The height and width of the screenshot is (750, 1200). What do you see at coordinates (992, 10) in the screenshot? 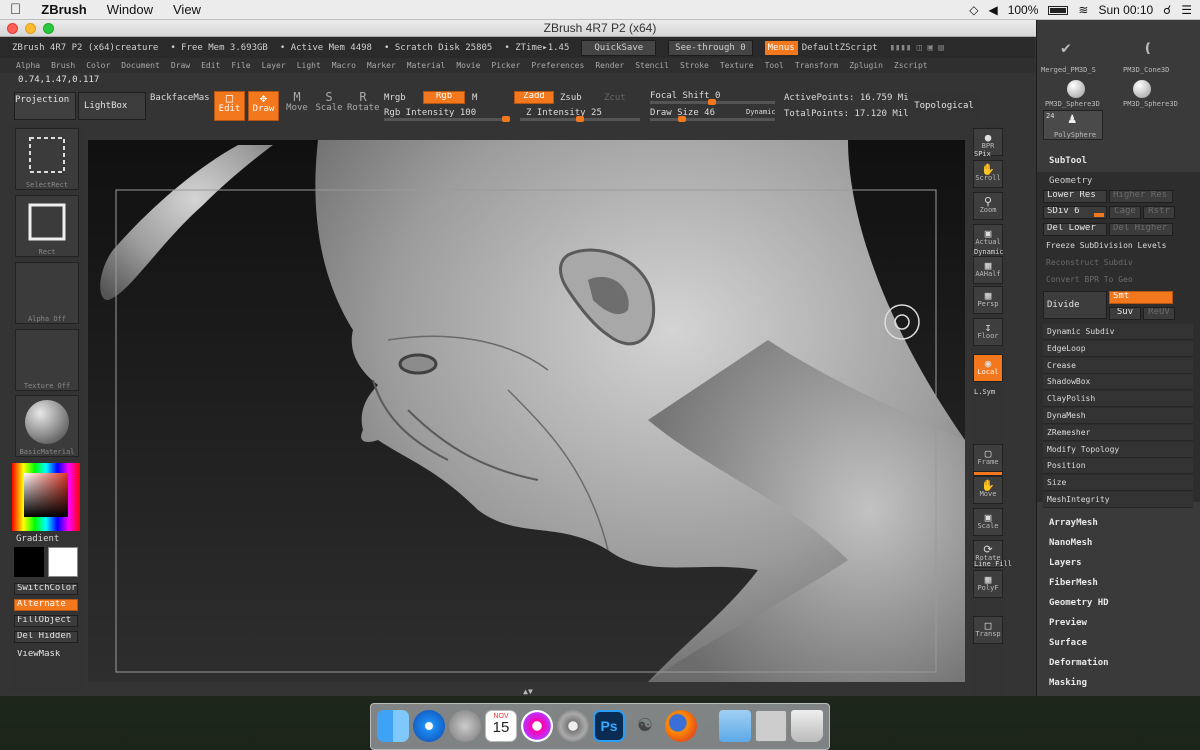
I see `volume-icon: ◀` at bounding box center [992, 10].